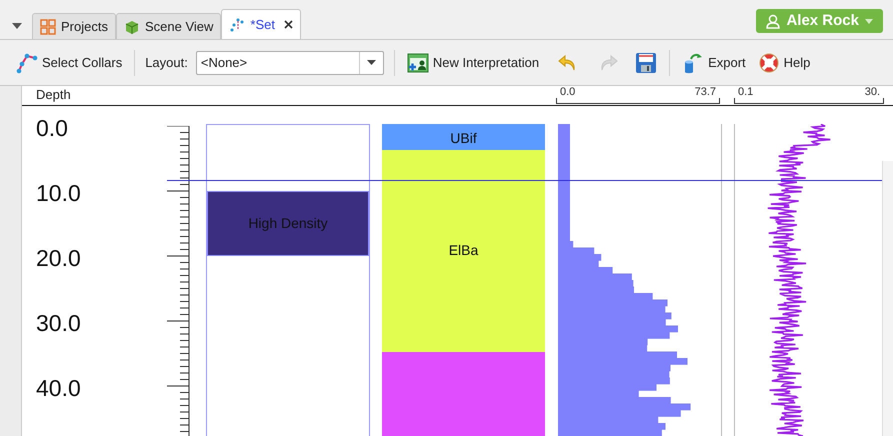 Image resolution: width=893 pixels, height=436 pixels. I want to click on view-menu-icon, so click(17, 26).